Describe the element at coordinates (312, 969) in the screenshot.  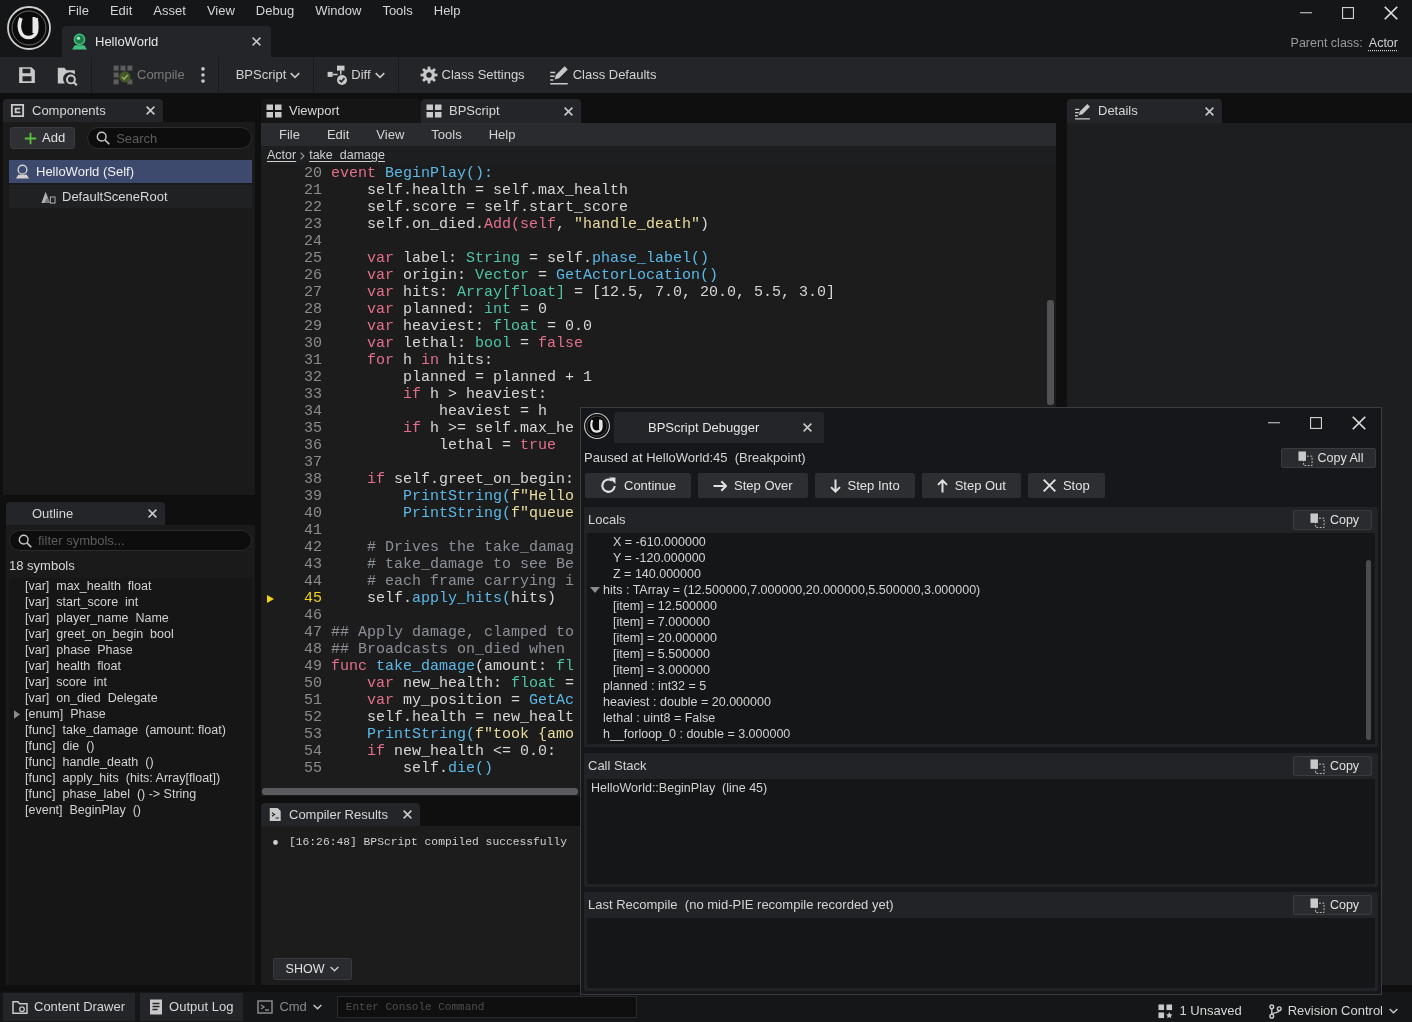
I see `show-button: SHOW` at that location.